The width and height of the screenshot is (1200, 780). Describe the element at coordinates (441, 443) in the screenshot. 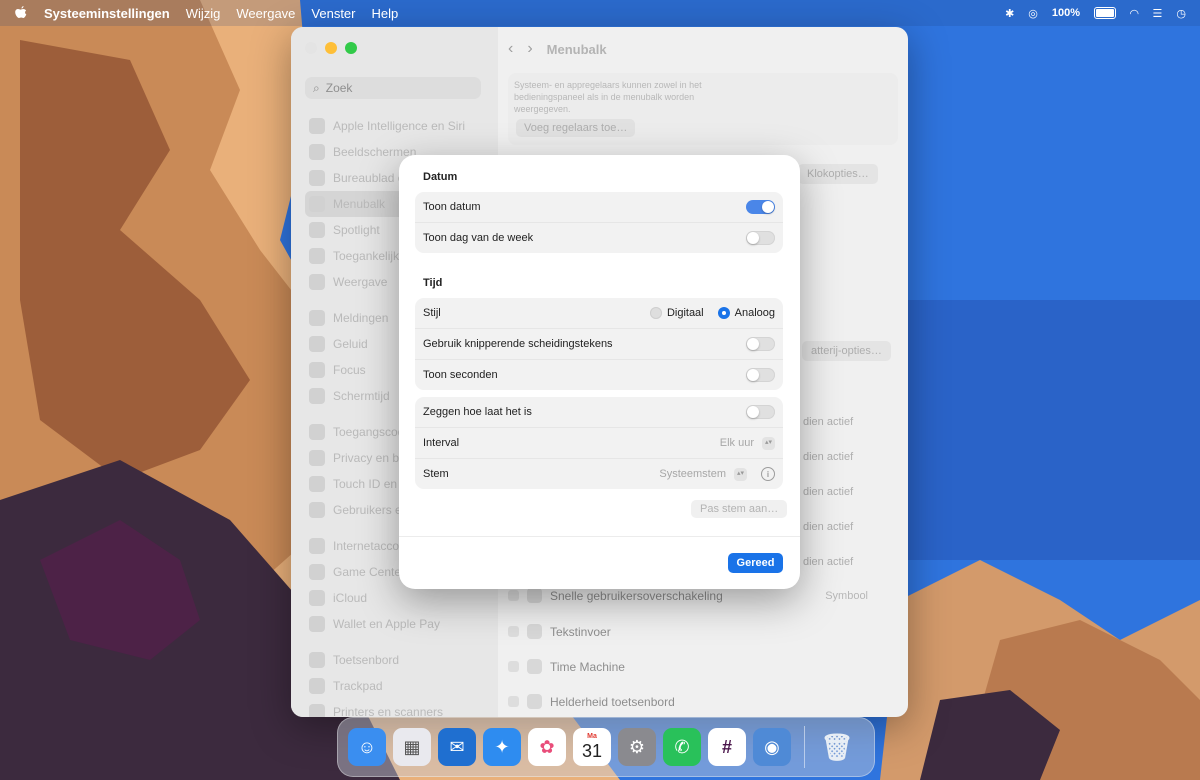

I see `interval-label: Interval` at that location.